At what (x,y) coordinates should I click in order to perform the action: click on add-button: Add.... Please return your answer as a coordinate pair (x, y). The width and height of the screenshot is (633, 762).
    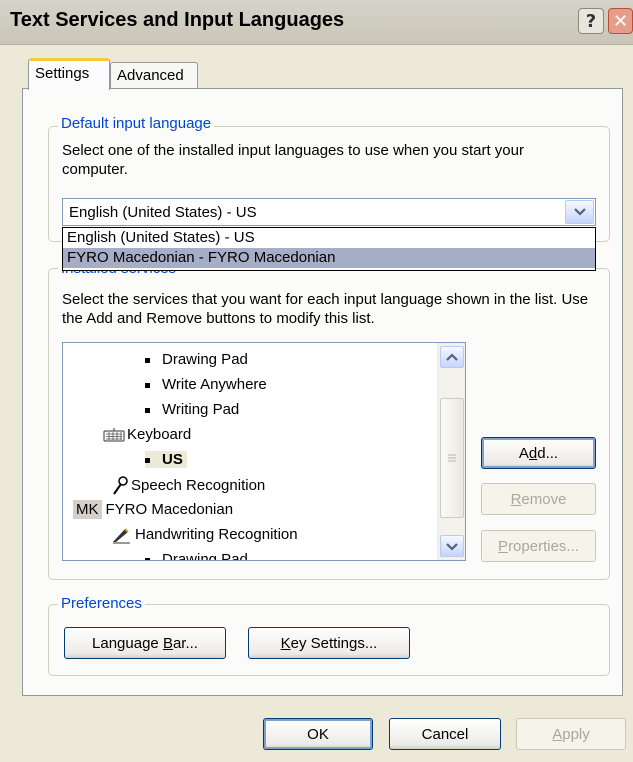
    Looking at the image, I should click on (538, 453).